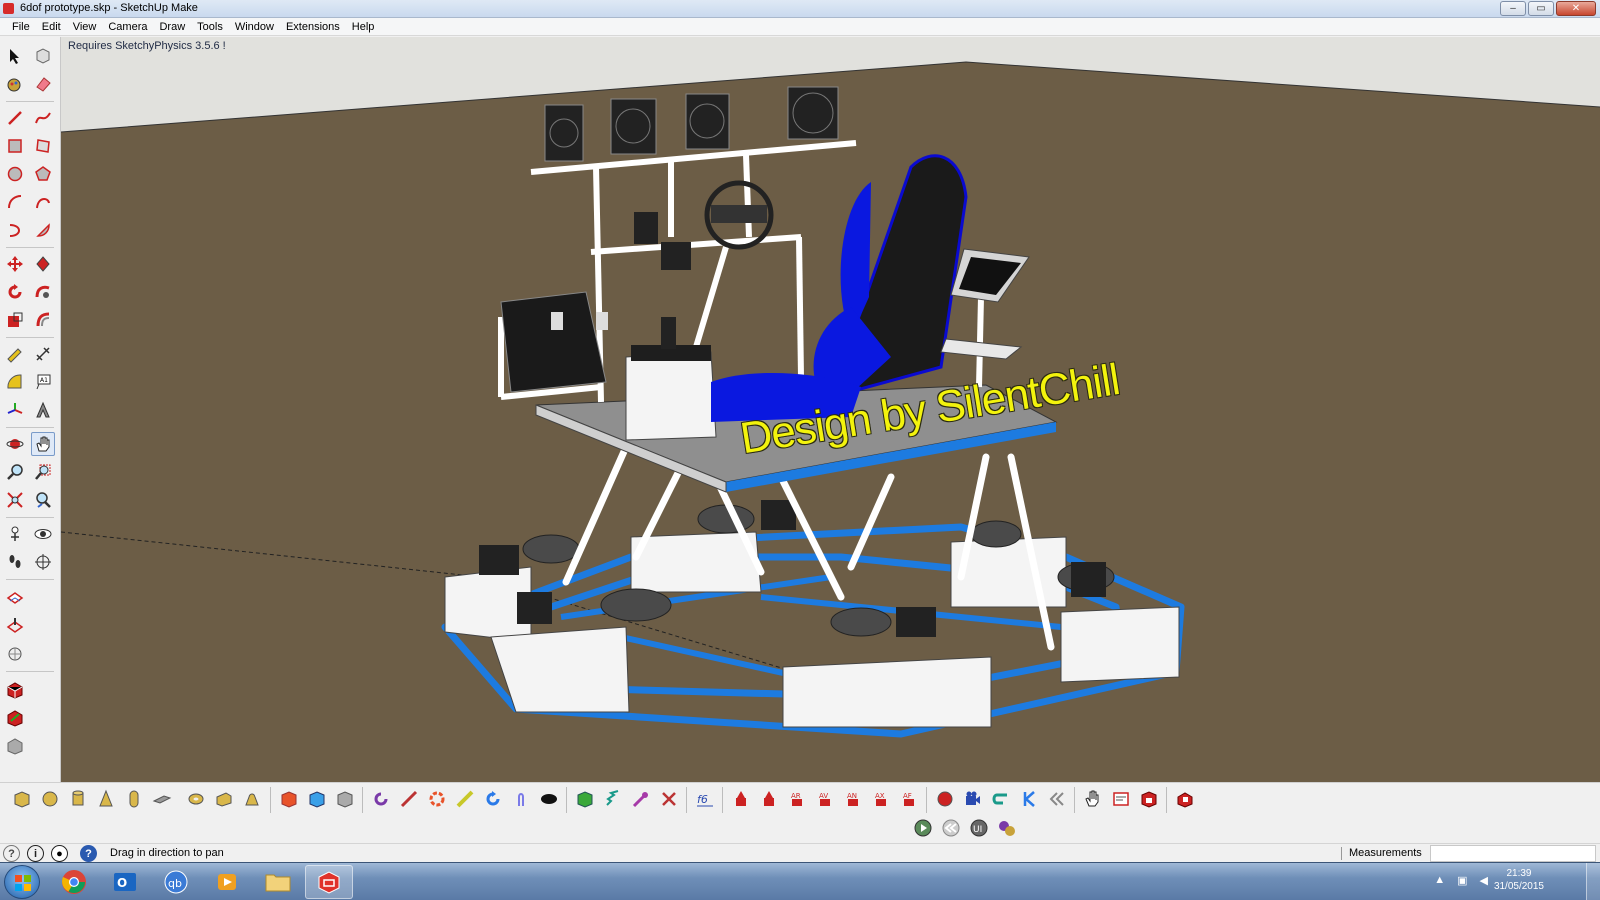 Image resolution: width=1600 pixels, height=900 pixels. What do you see at coordinates (853, 799) in the screenshot?
I see `physics-joint-an-icon: AN` at bounding box center [853, 799].